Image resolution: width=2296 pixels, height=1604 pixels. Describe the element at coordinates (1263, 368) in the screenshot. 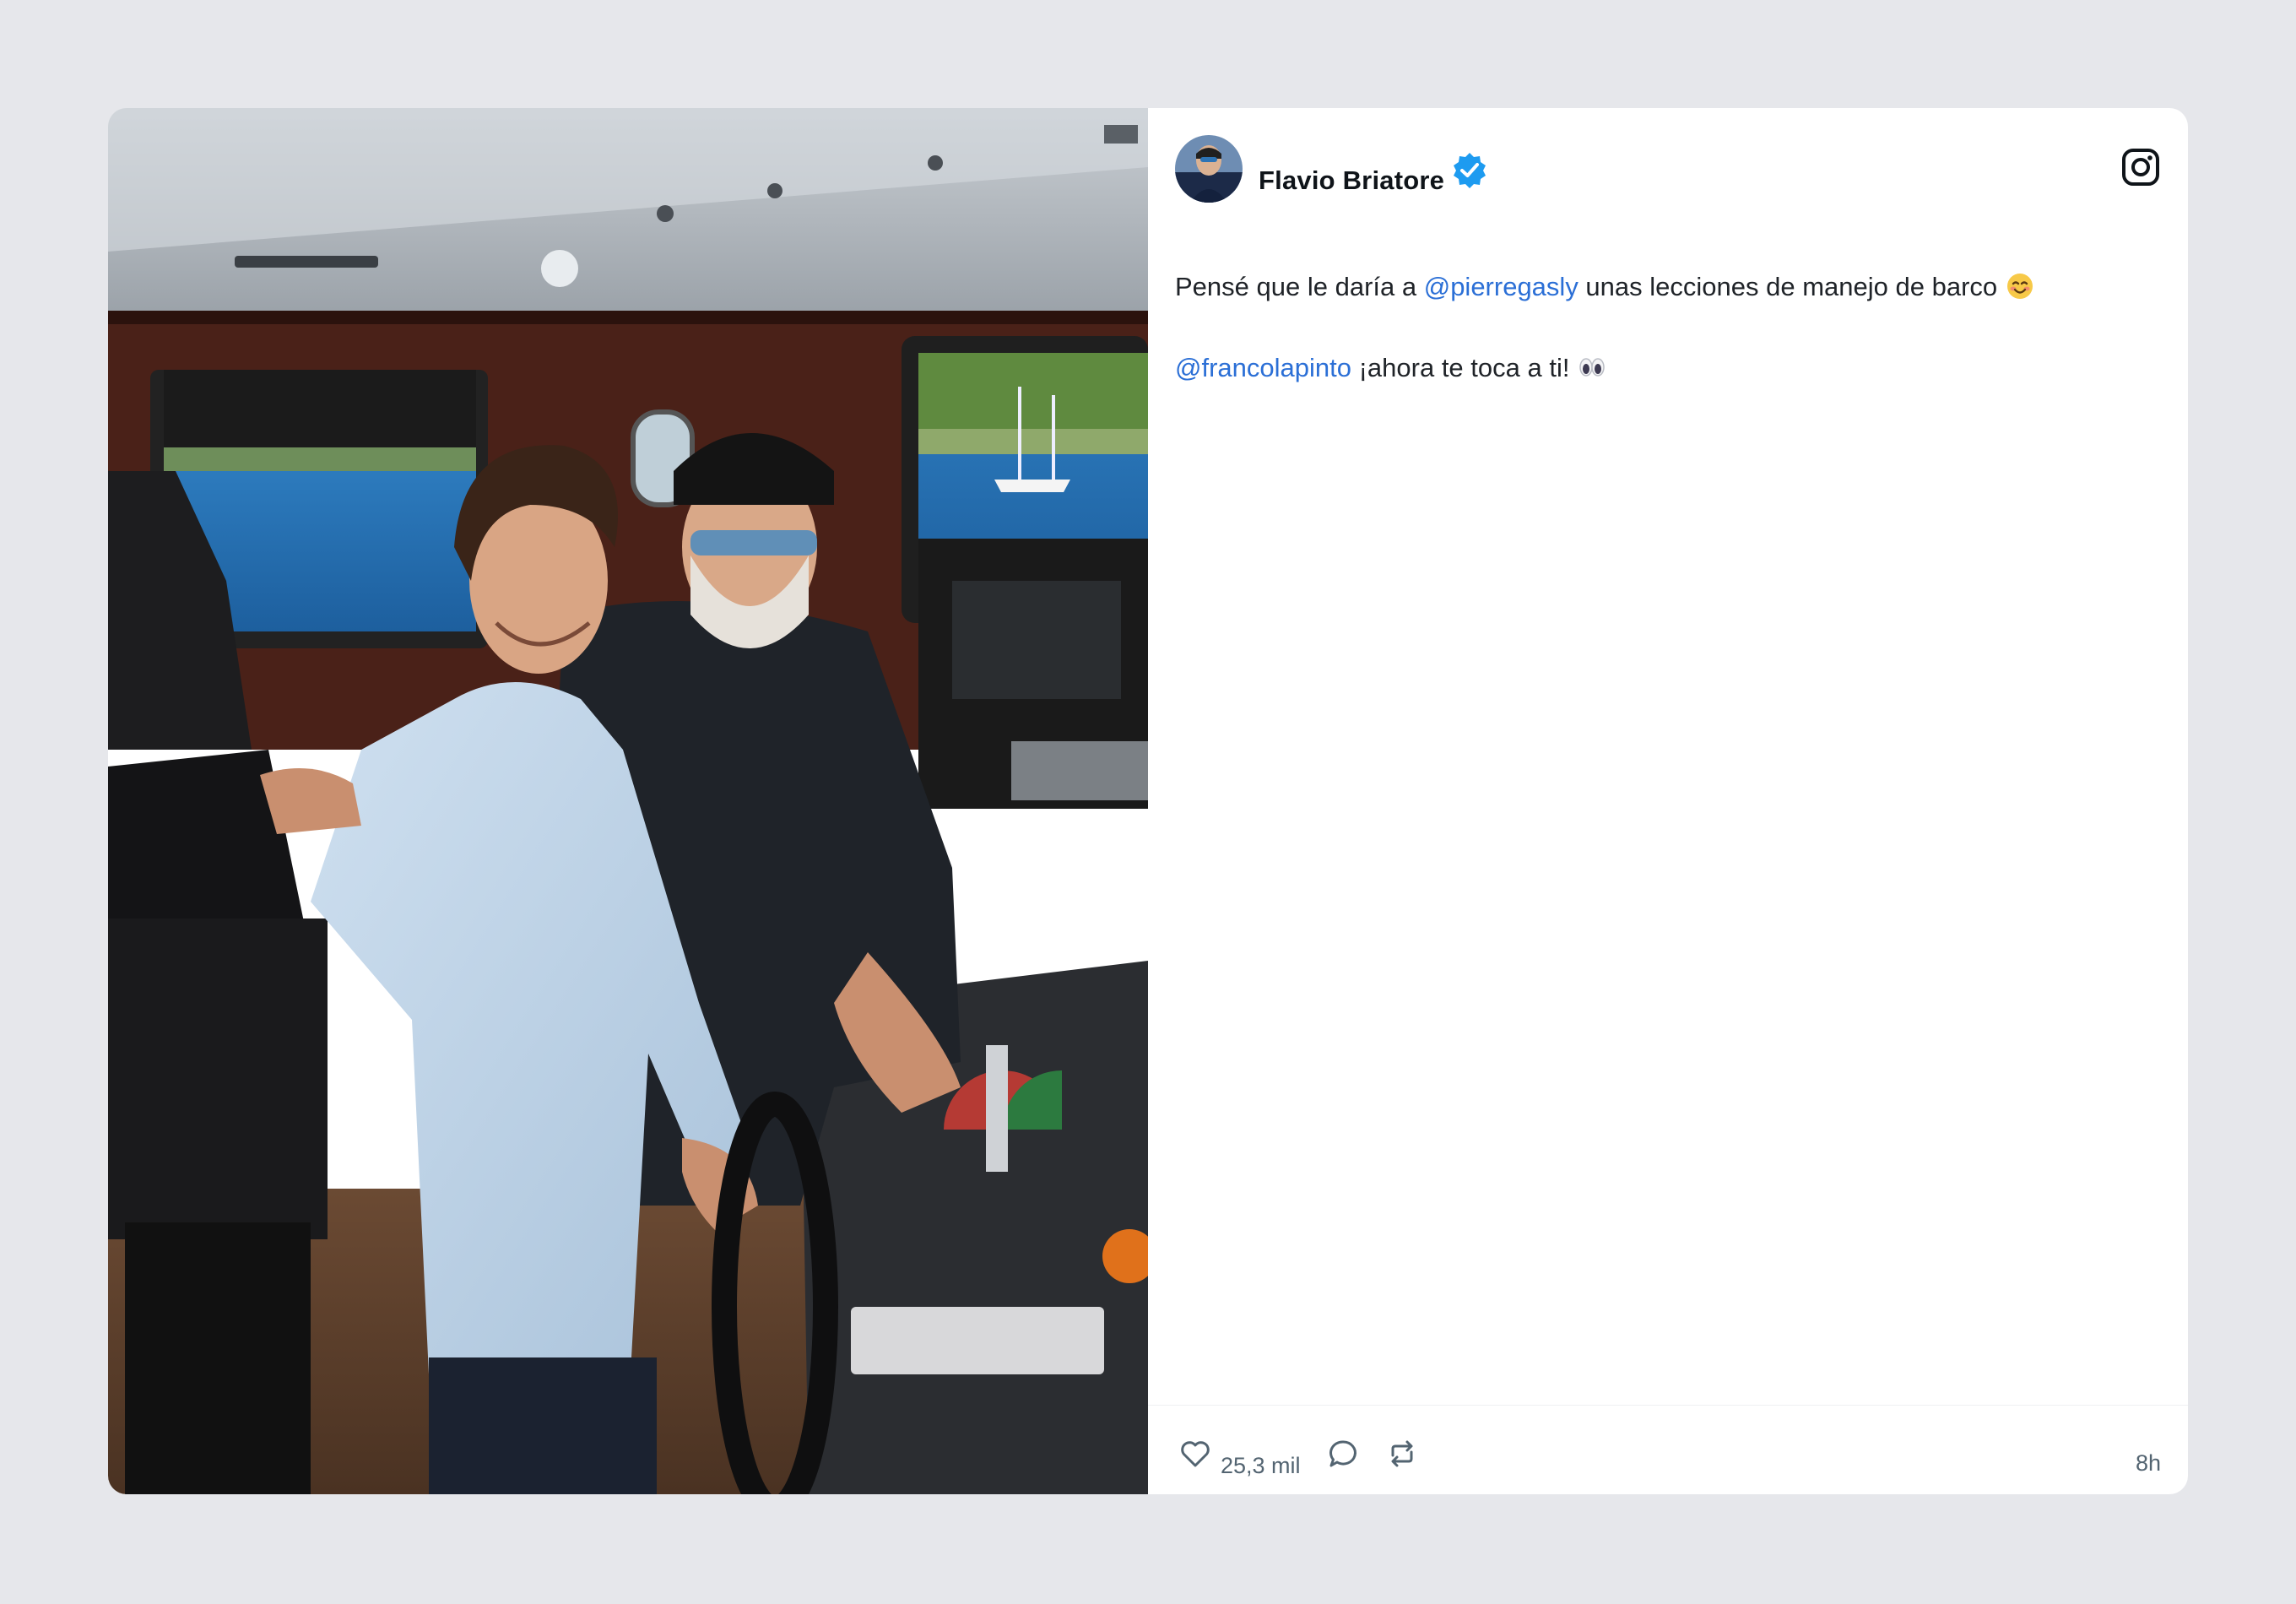

I see `mention-link-francolapinto: @francolapinto` at that location.